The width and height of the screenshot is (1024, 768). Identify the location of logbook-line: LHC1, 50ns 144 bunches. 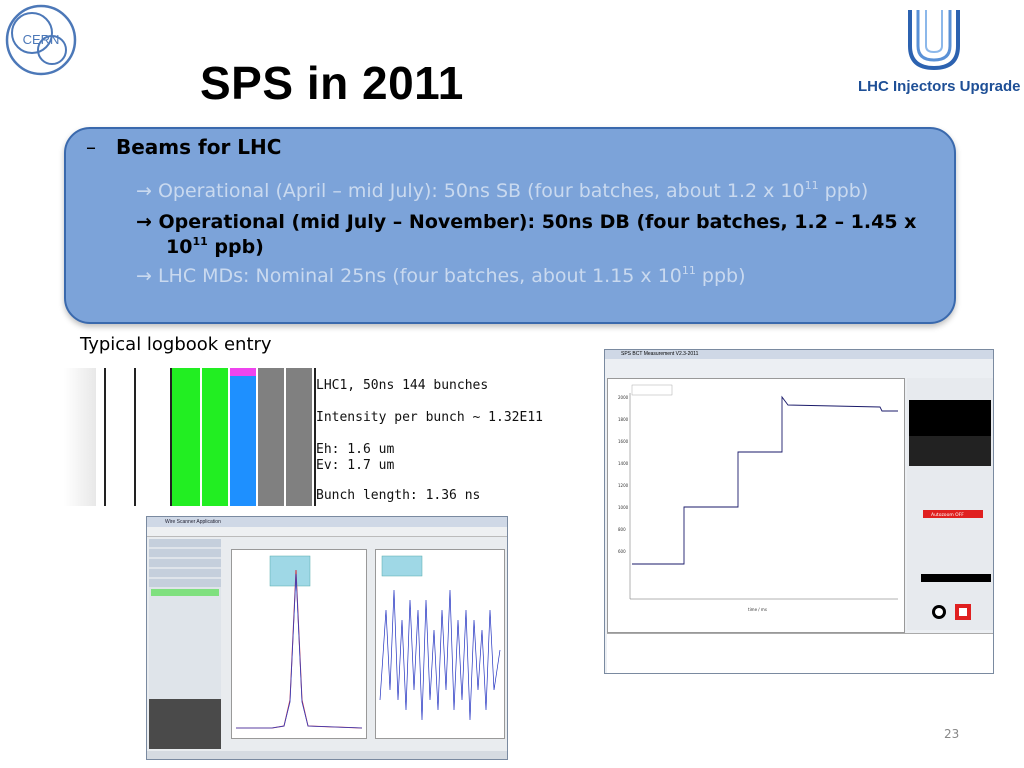
(402, 385).